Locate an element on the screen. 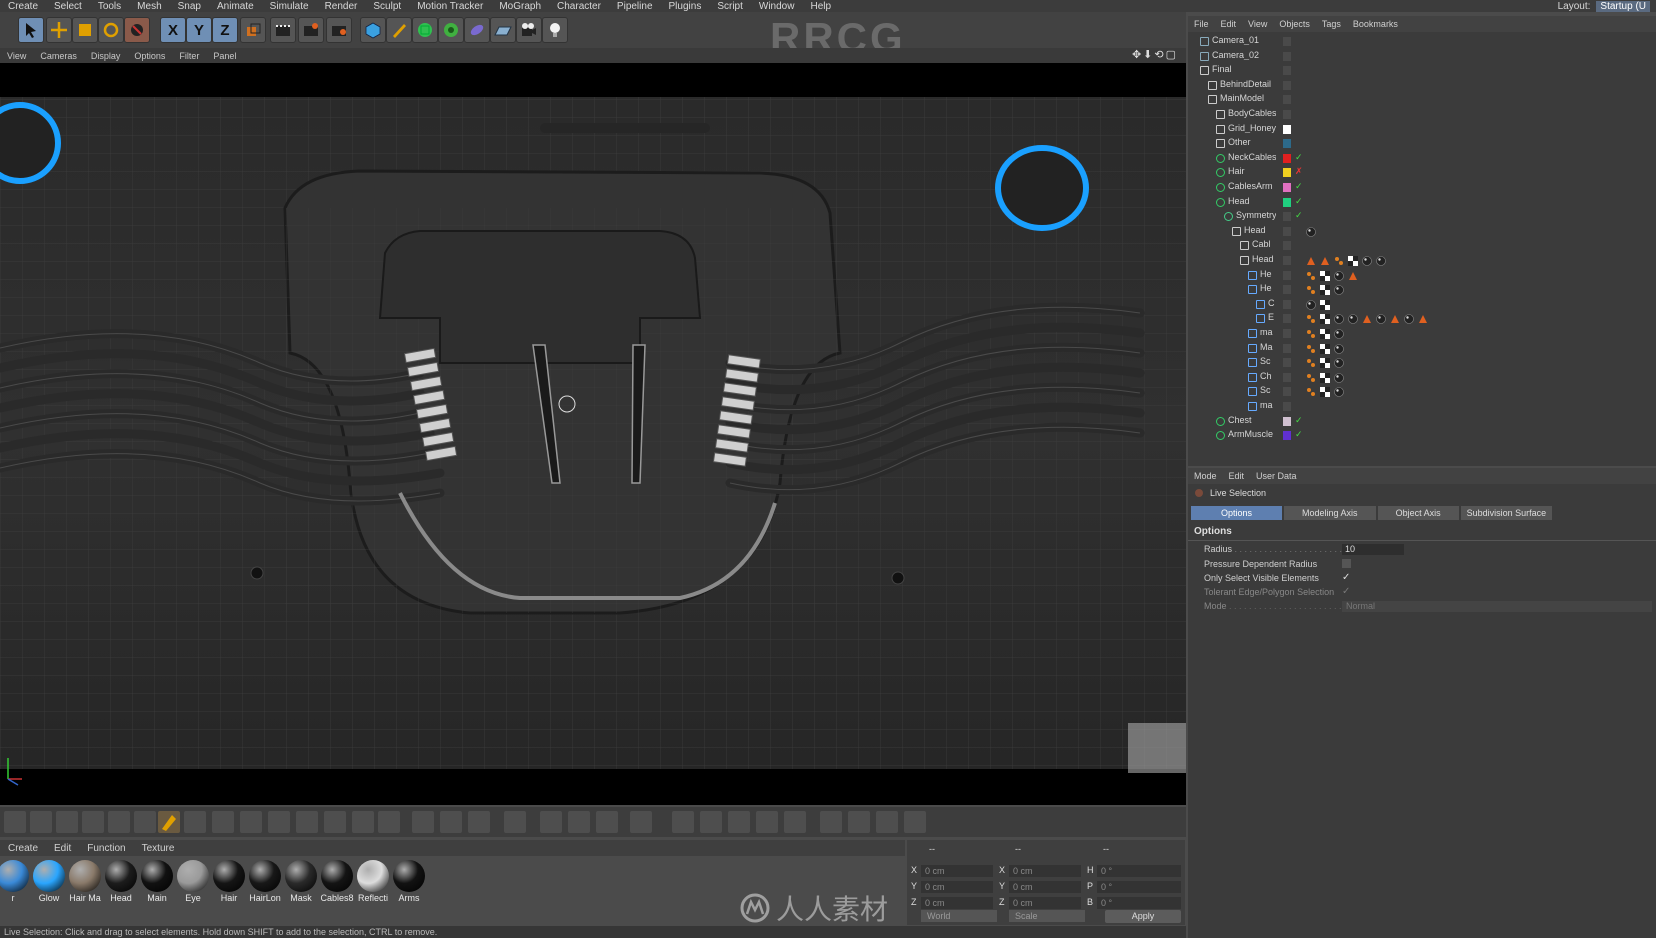 The width and height of the screenshot is (1656, 938). object-name: Camera_02 is located at coordinates (1235, 55).